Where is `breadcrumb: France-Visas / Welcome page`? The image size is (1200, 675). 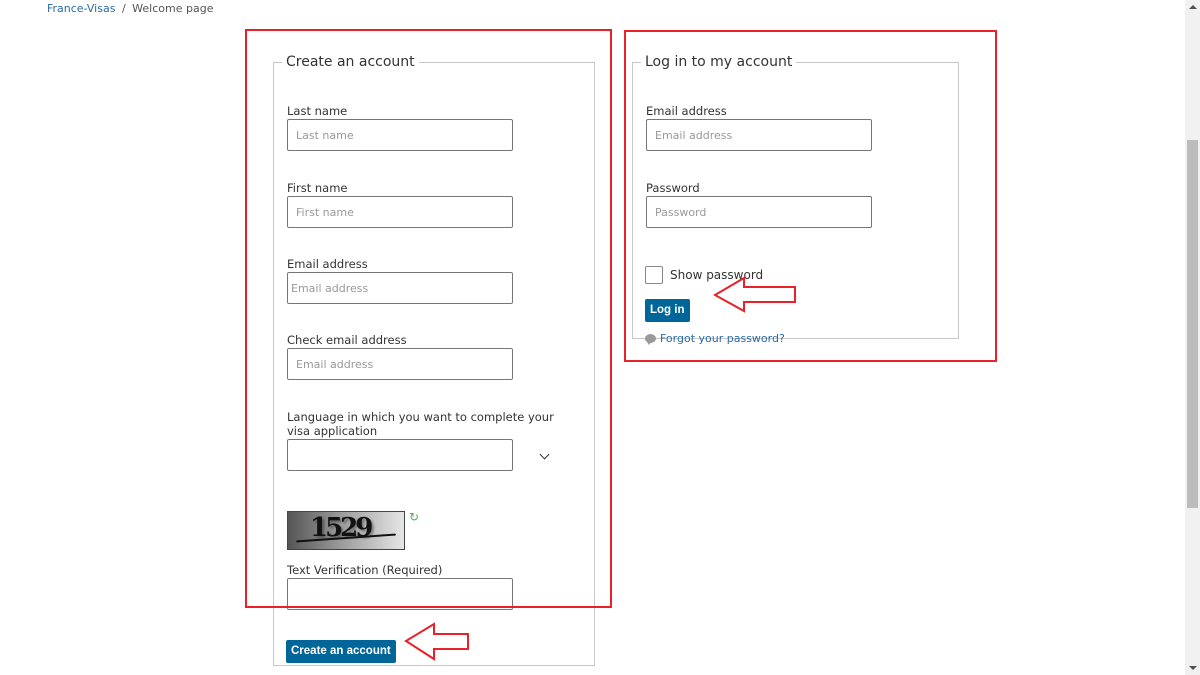
breadcrumb: France-Visas / Welcome page is located at coordinates (130, 8).